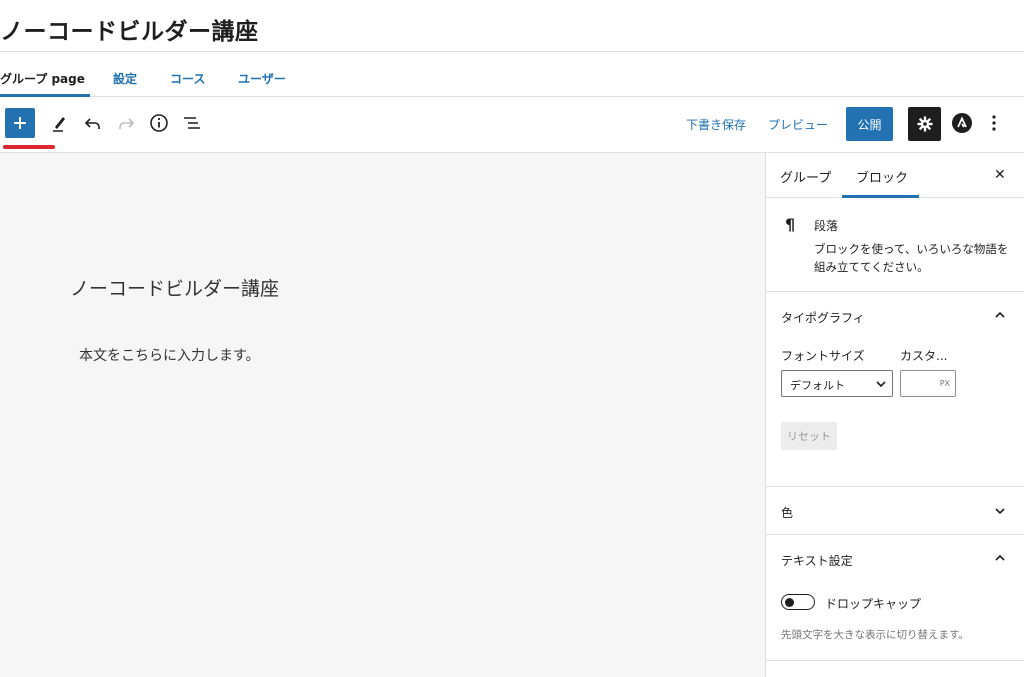  I want to click on astra-settings-button, so click(962, 123).